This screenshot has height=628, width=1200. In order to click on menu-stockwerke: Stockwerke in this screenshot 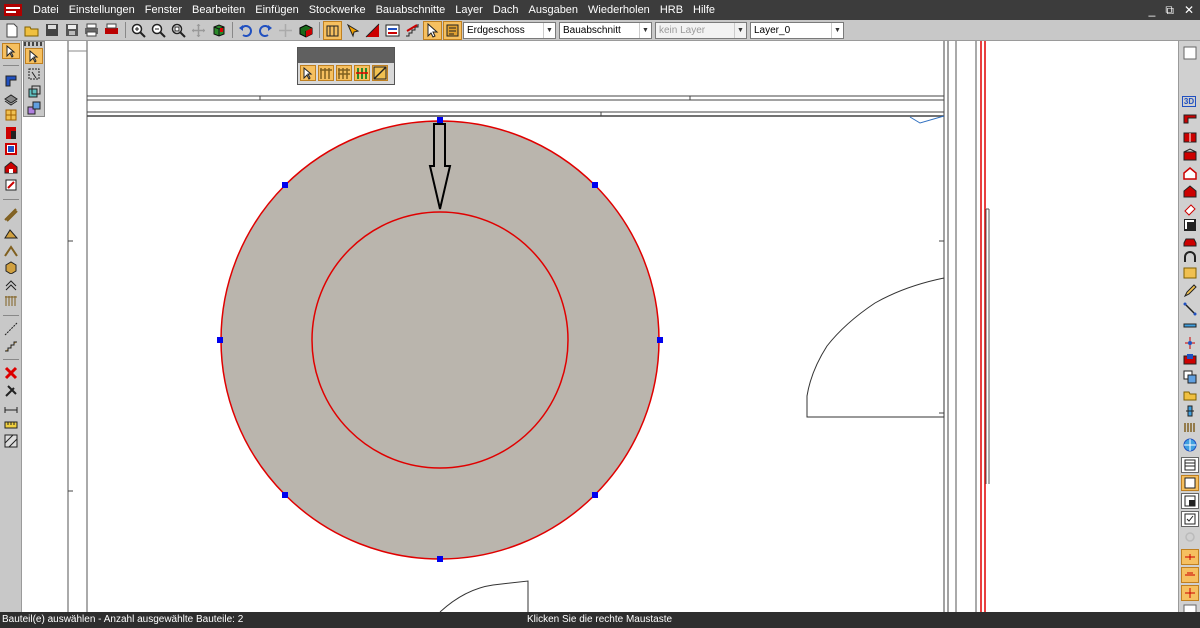, I will do `click(337, 10)`.